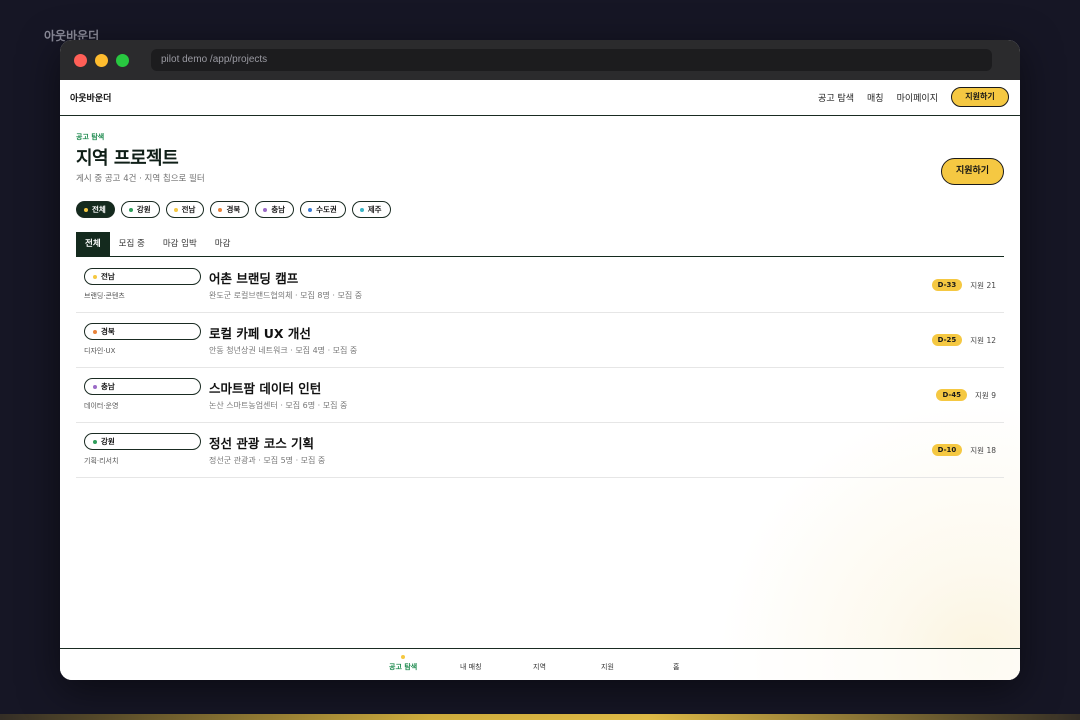  I want to click on bottom-nav-home: 홈, so click(676, 667).